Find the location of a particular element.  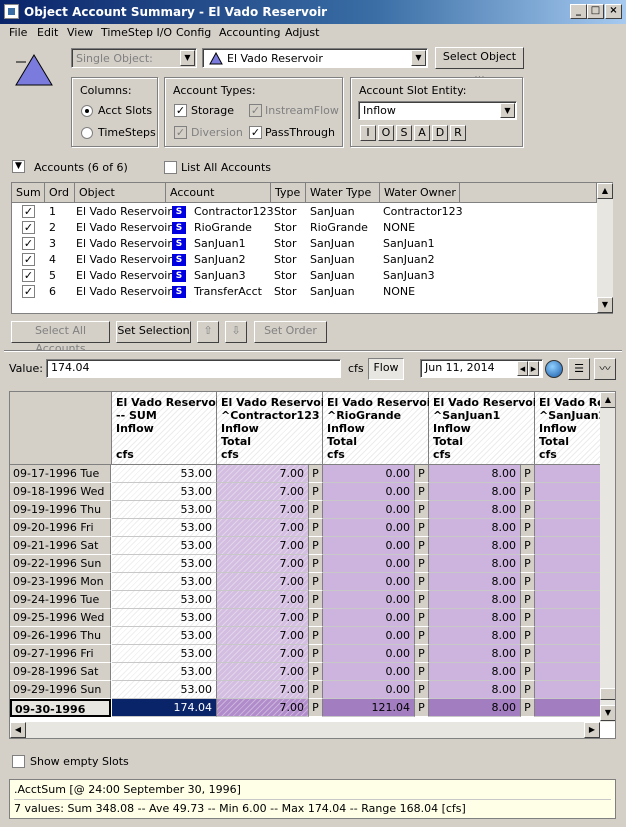

row-date-label: 09-30-1996 Mon is located at coordinates (60, 716).